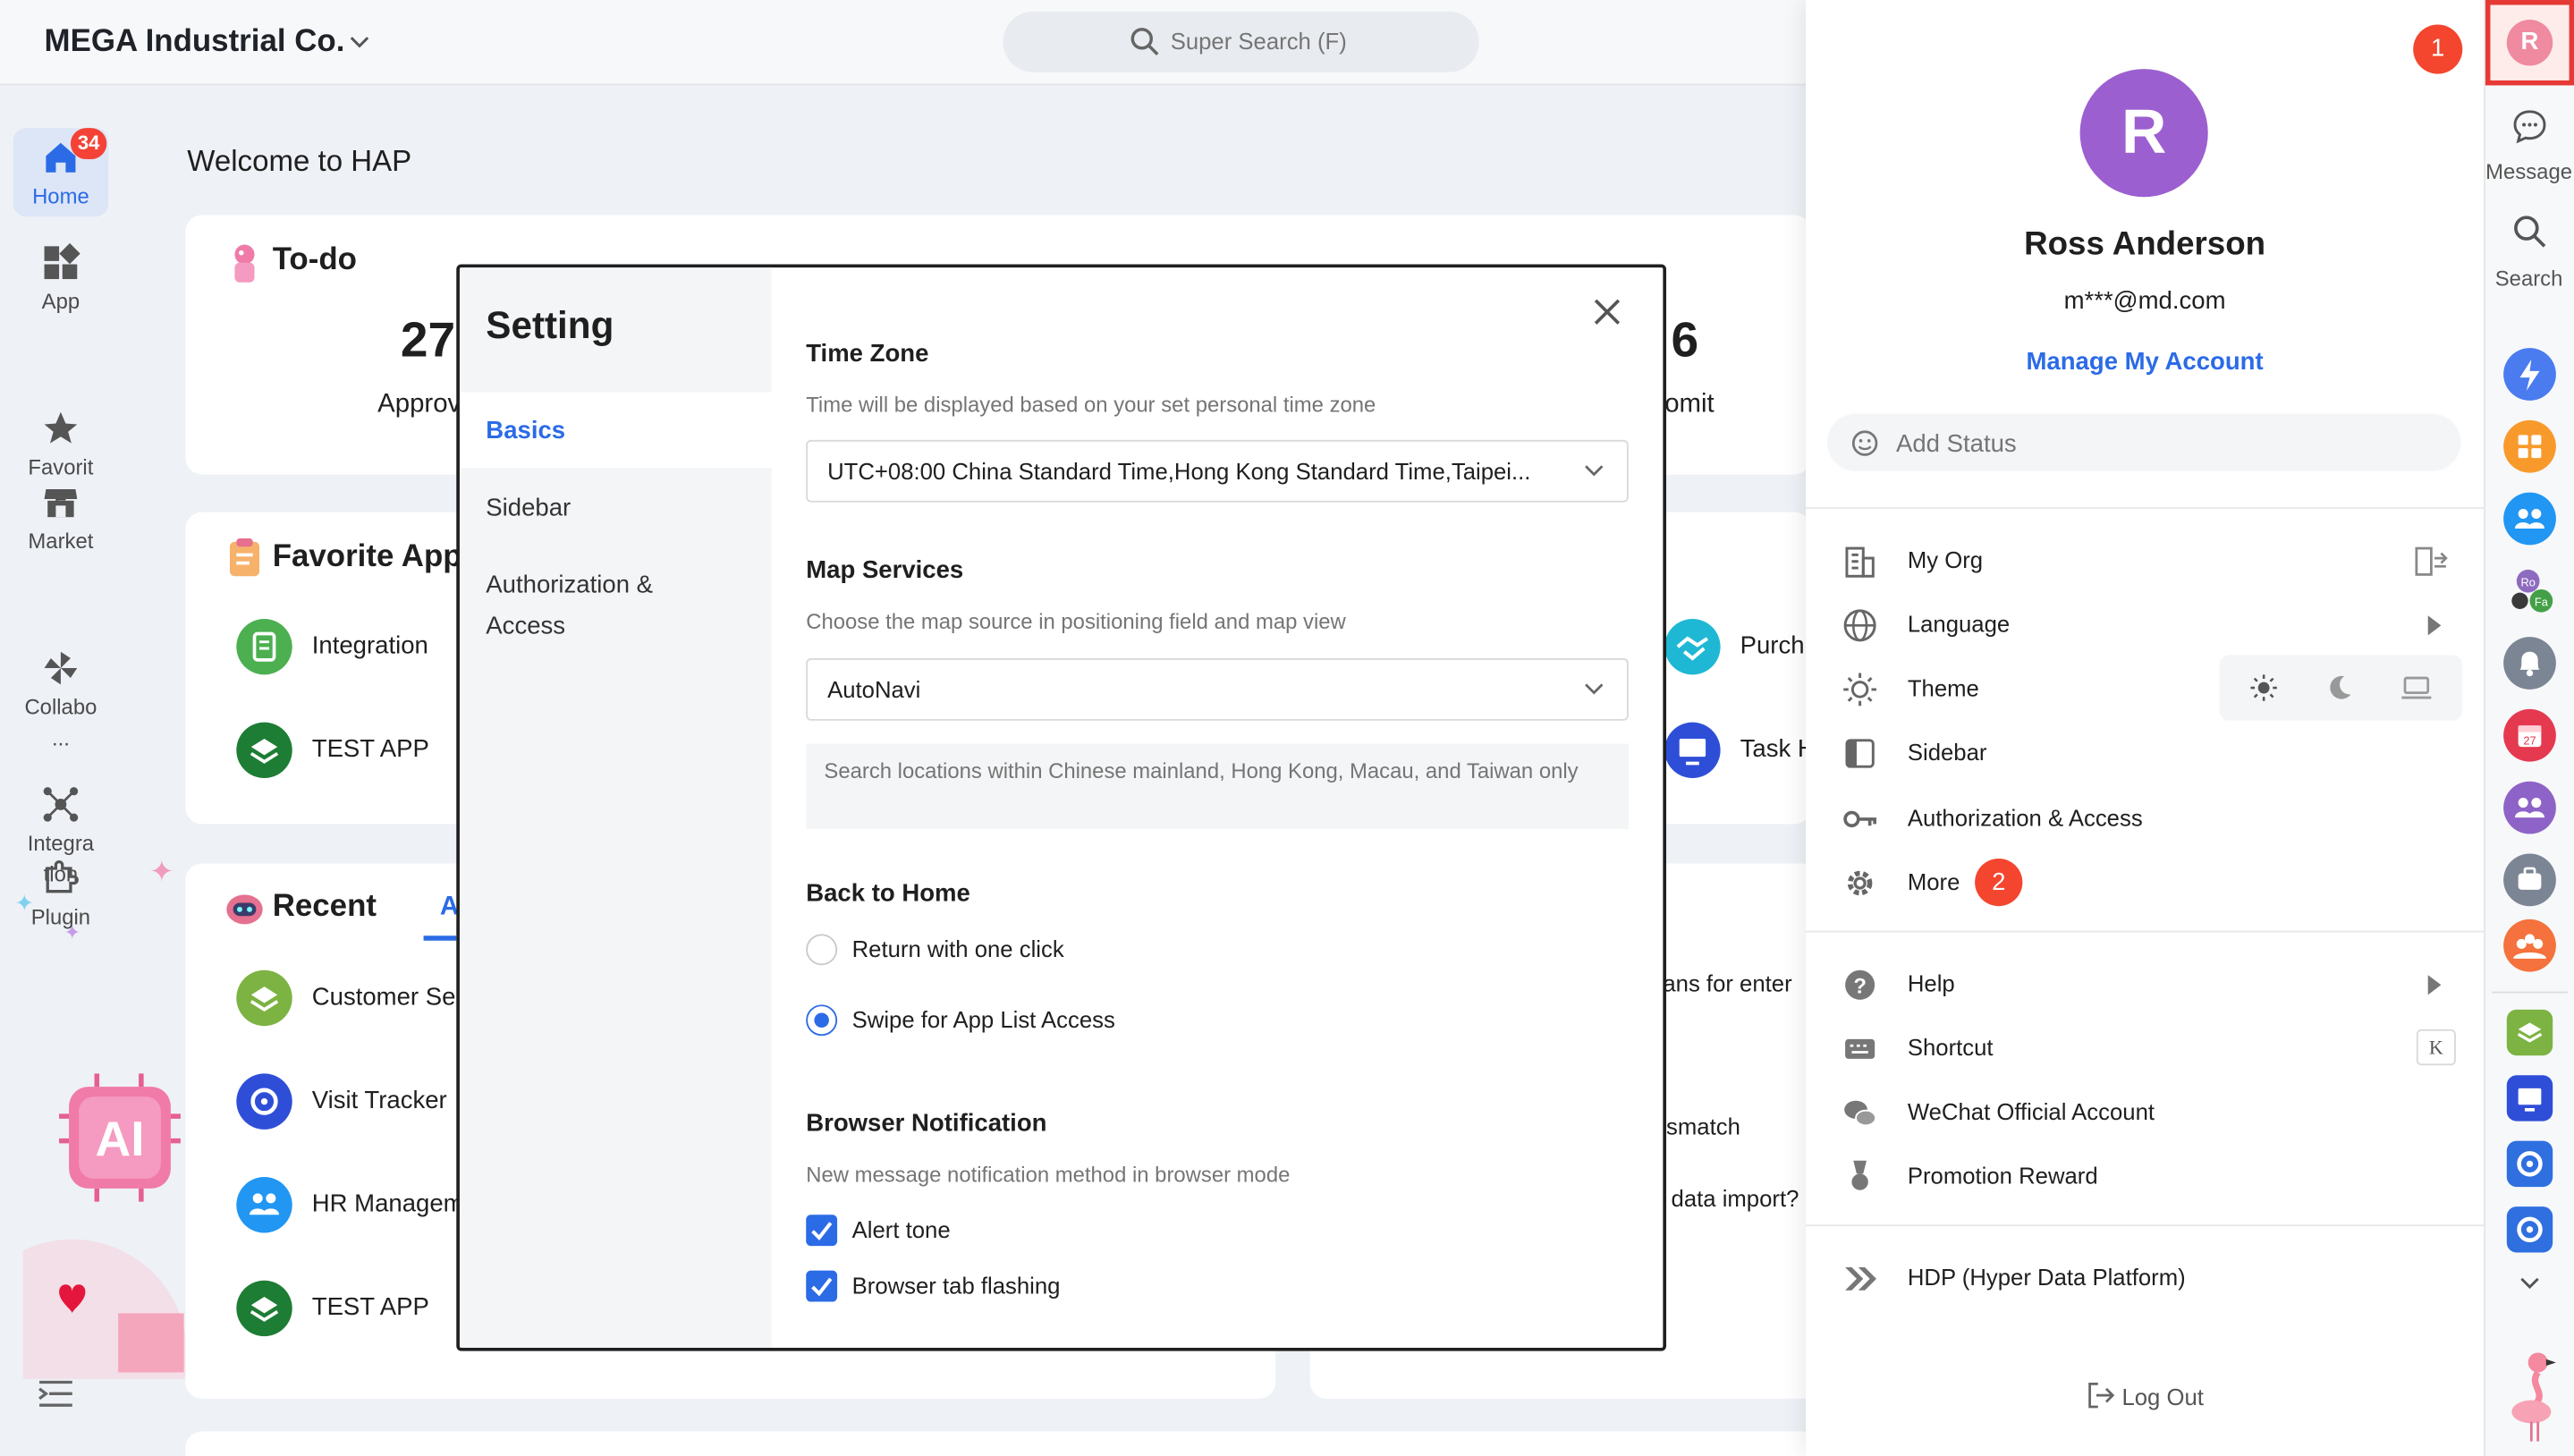  What do you see at coordinates (2533, 1397) in the screenshot?
I see `flamingo-mascot-icon` at bounding box center [2533, 1397].